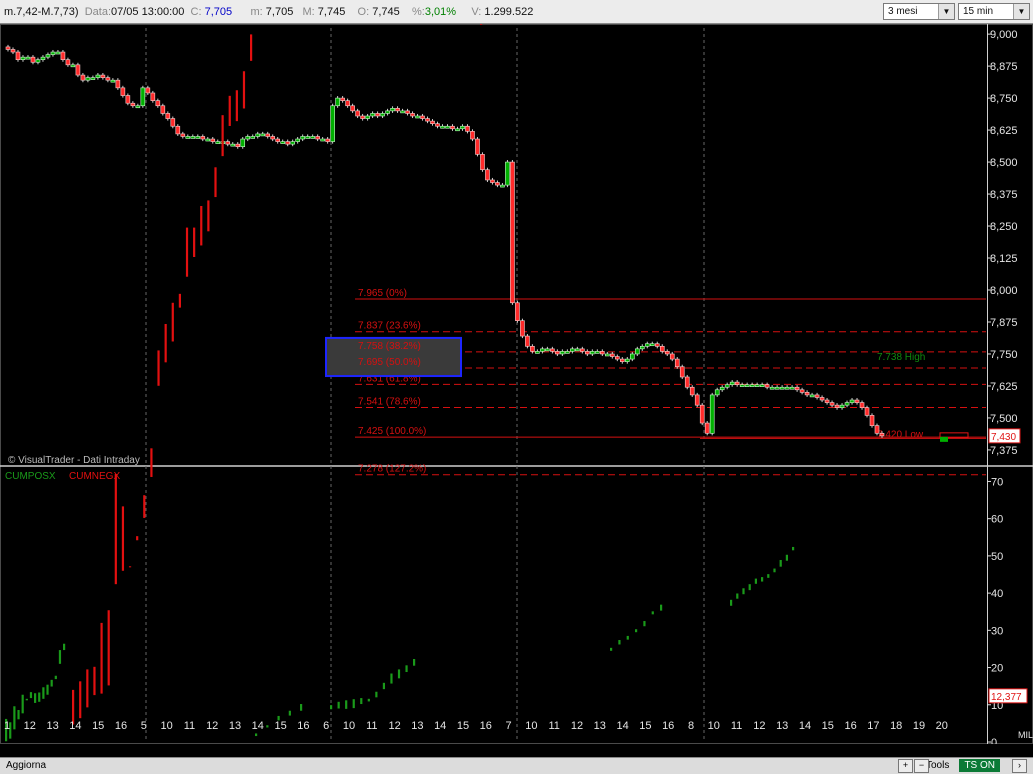  What do you see at coordinates (256, 12) in the screenshot?
I see `min-label: m:` at bounding box center [256, 12].